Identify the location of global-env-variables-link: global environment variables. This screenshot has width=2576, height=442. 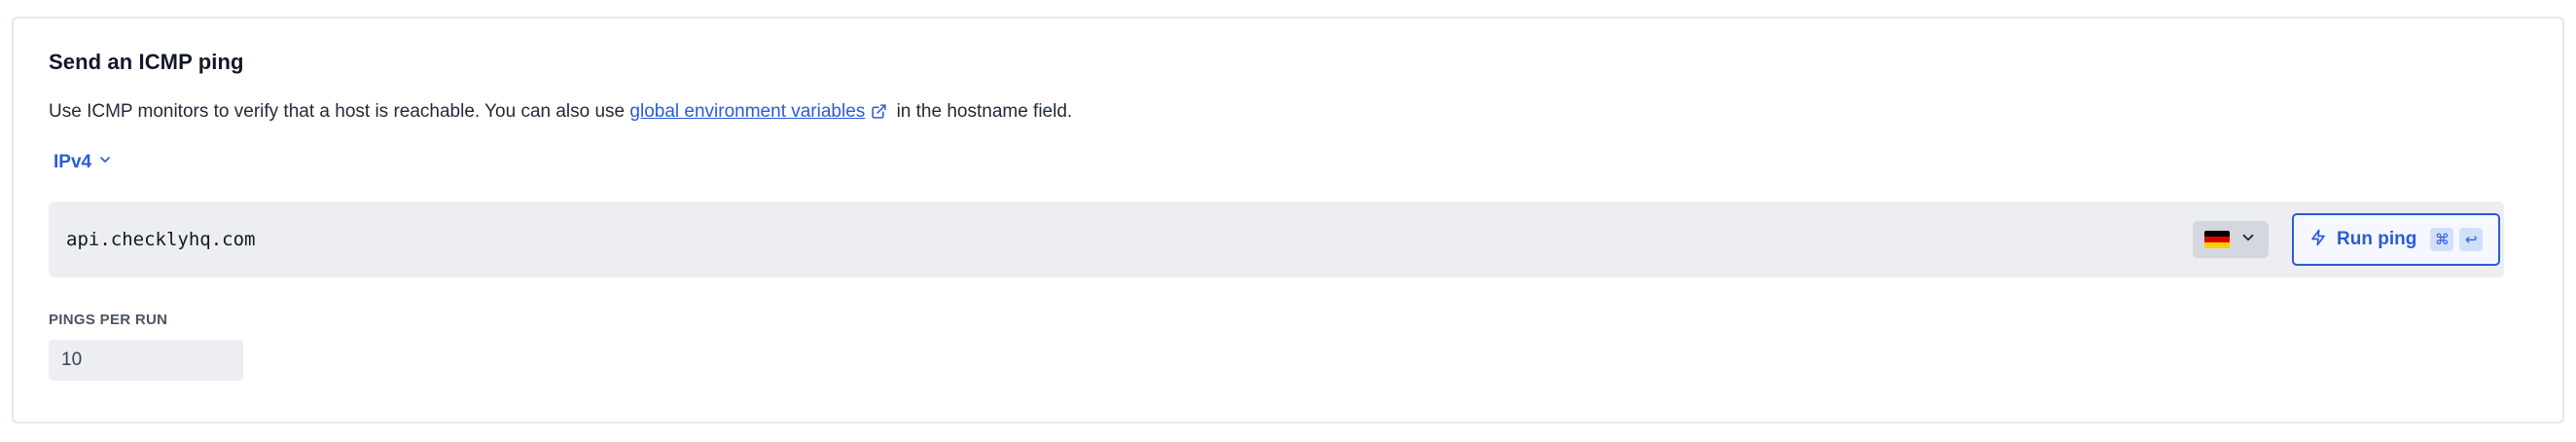
(747, 111).